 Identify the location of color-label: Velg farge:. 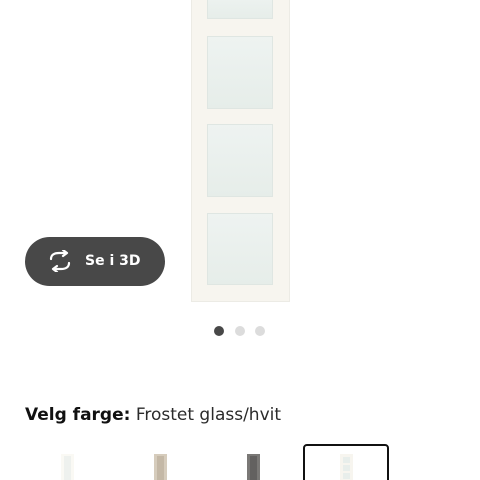
(78, 415).